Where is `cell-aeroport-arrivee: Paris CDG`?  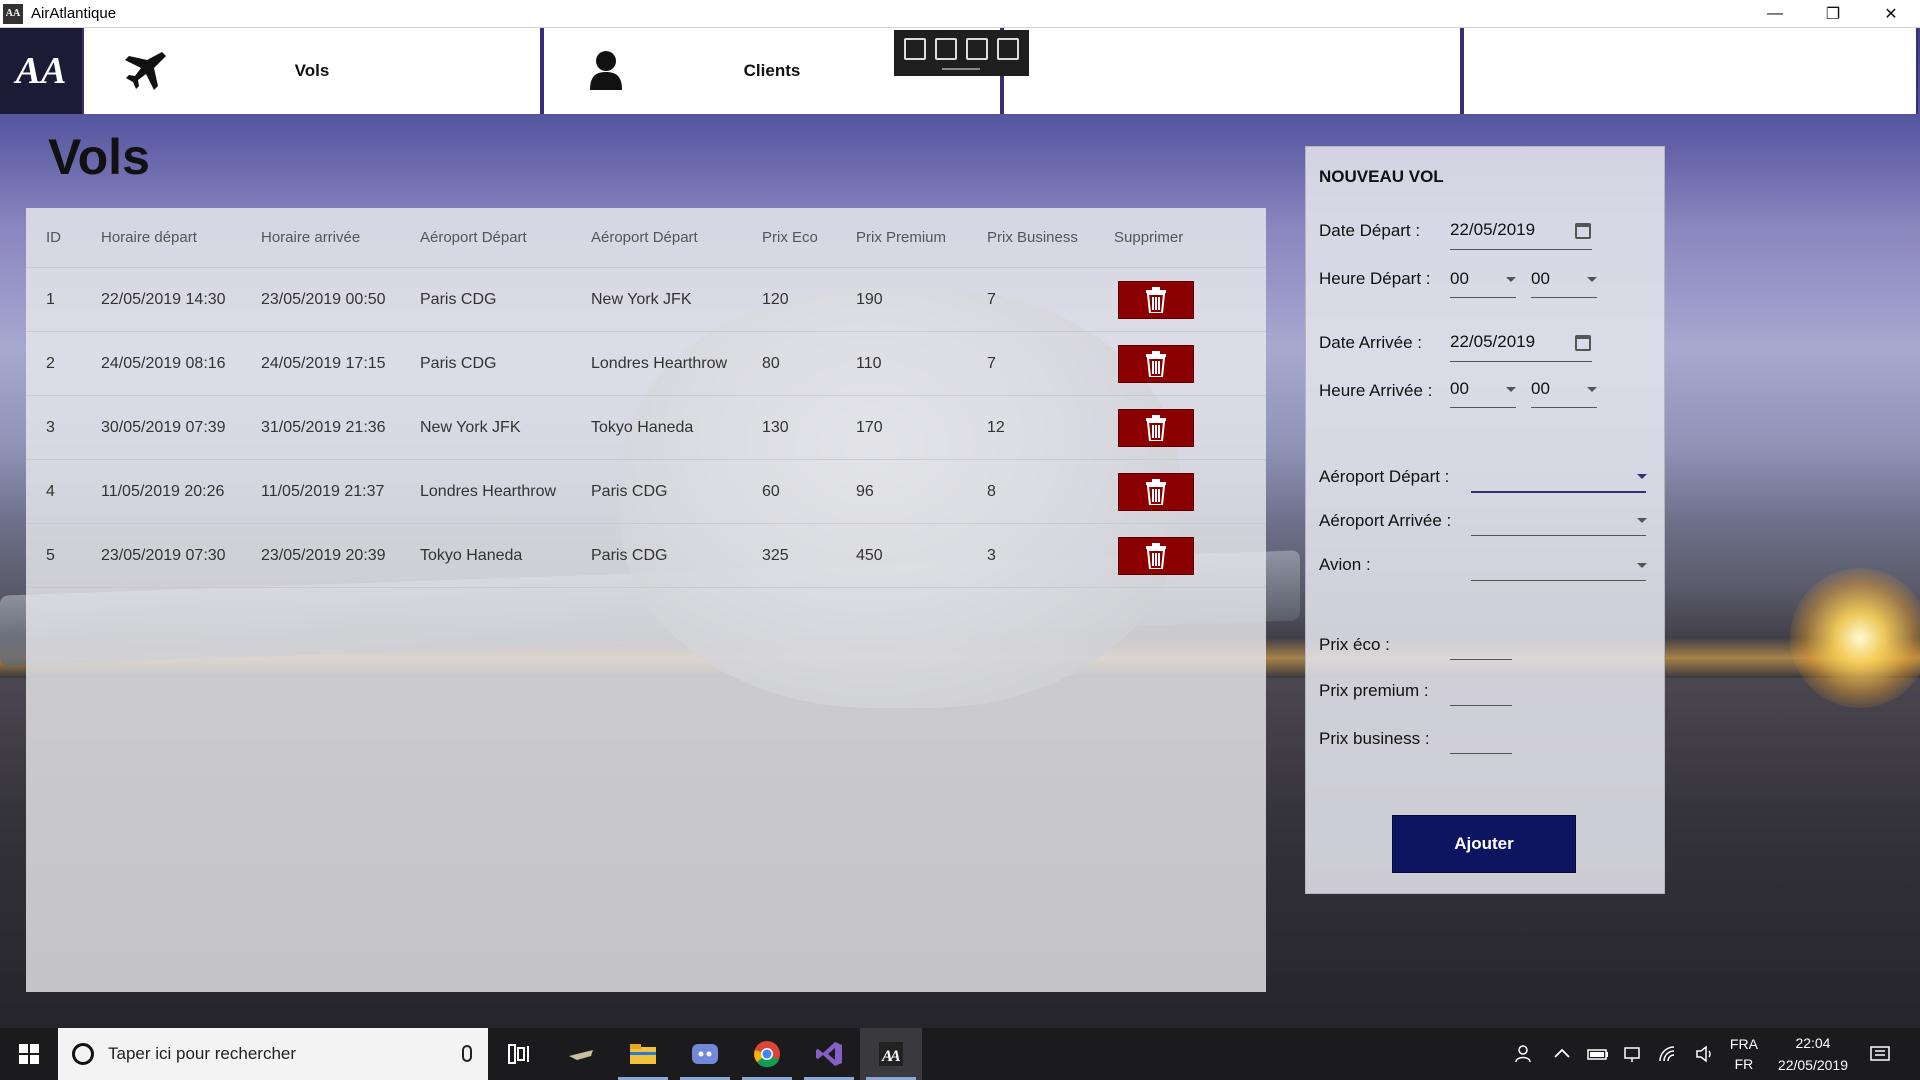
cell-aeroport-arrivee: Paris CDG is located at coordinates (629, 555).